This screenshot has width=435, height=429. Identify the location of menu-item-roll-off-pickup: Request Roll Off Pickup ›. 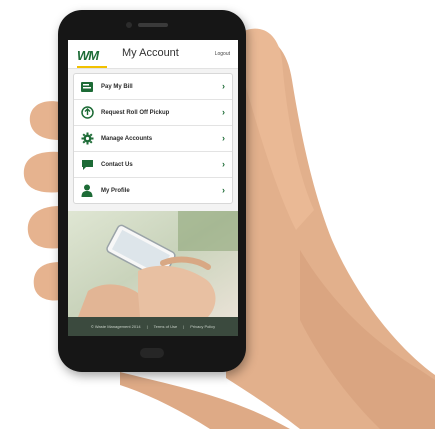
(153, 113).